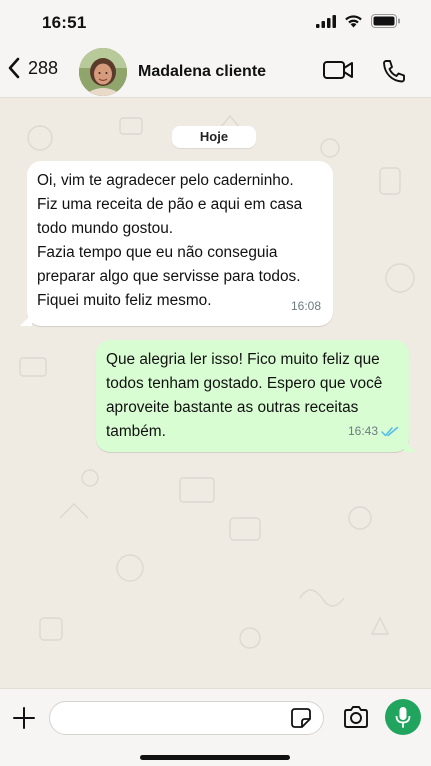  I want to click on phone-icon, so click(394, 71).